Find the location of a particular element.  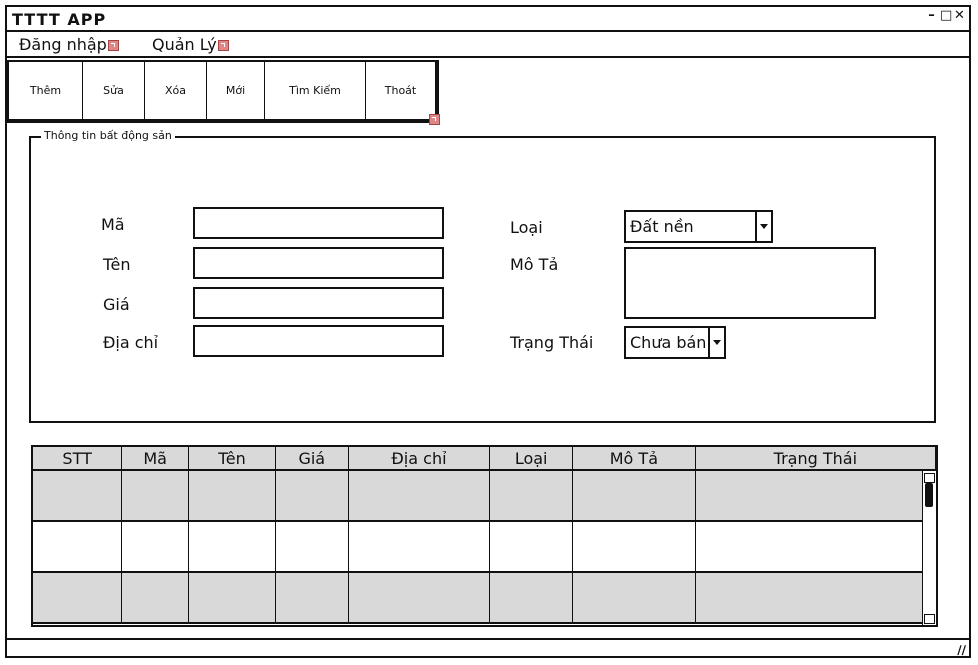

window-controls: – □ ✕ is located at coordinates (945, 15).